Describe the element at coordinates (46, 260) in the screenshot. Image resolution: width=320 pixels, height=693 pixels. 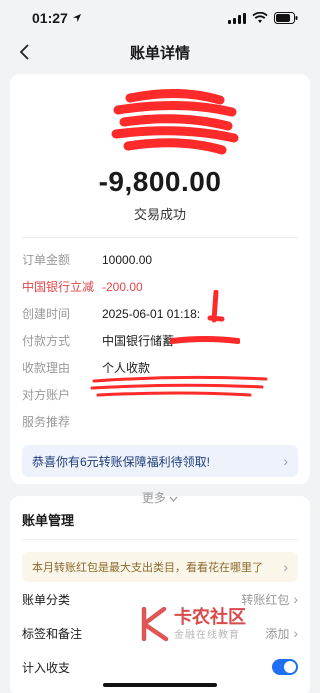
I see `detail-label: 订单金额` at that location.